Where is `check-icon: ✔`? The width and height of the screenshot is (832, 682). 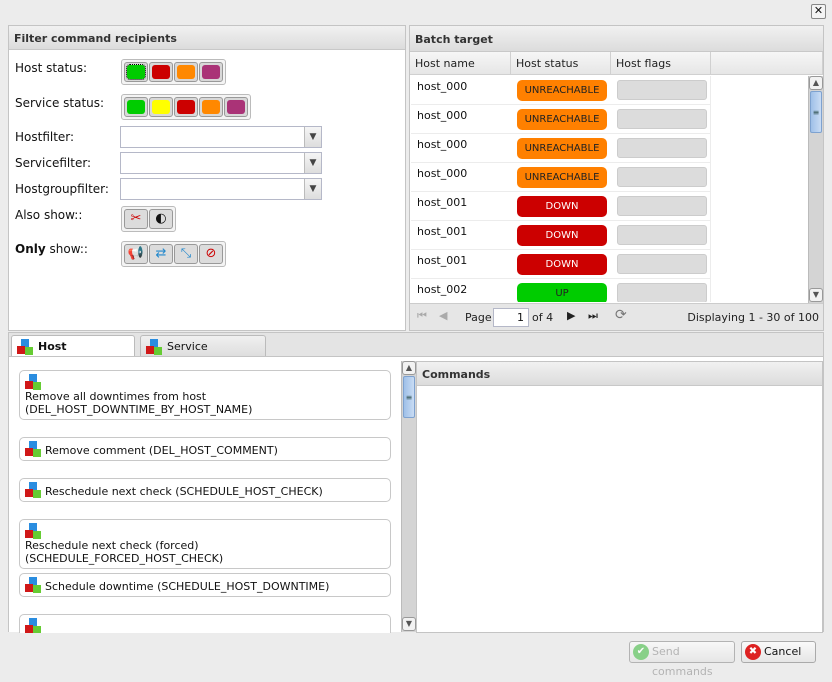 check-icon: ✔ is located at coordinates (641, 652).